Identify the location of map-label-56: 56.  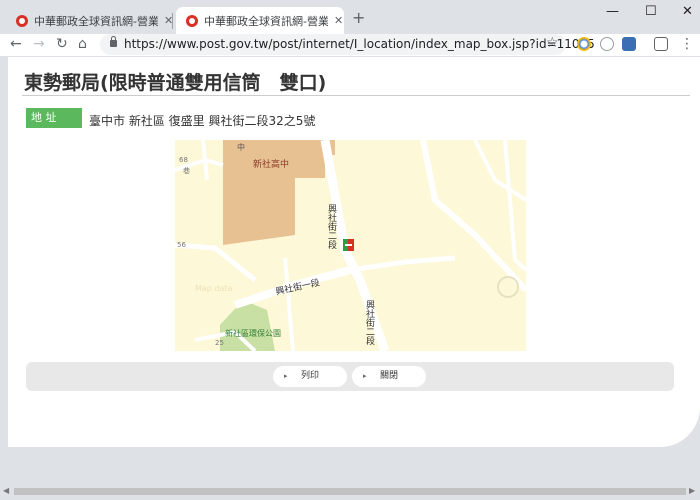
(181, 245).